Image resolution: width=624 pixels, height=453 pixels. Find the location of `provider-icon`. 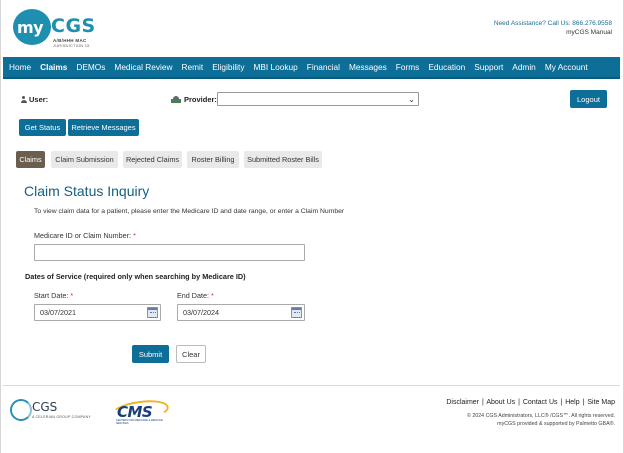

provider-icon is located at coordinates (176, 99).